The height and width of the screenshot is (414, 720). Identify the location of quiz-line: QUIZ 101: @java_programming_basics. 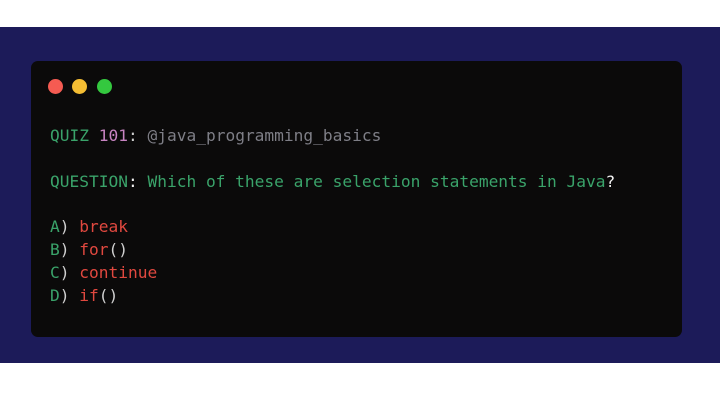
(215, 135).